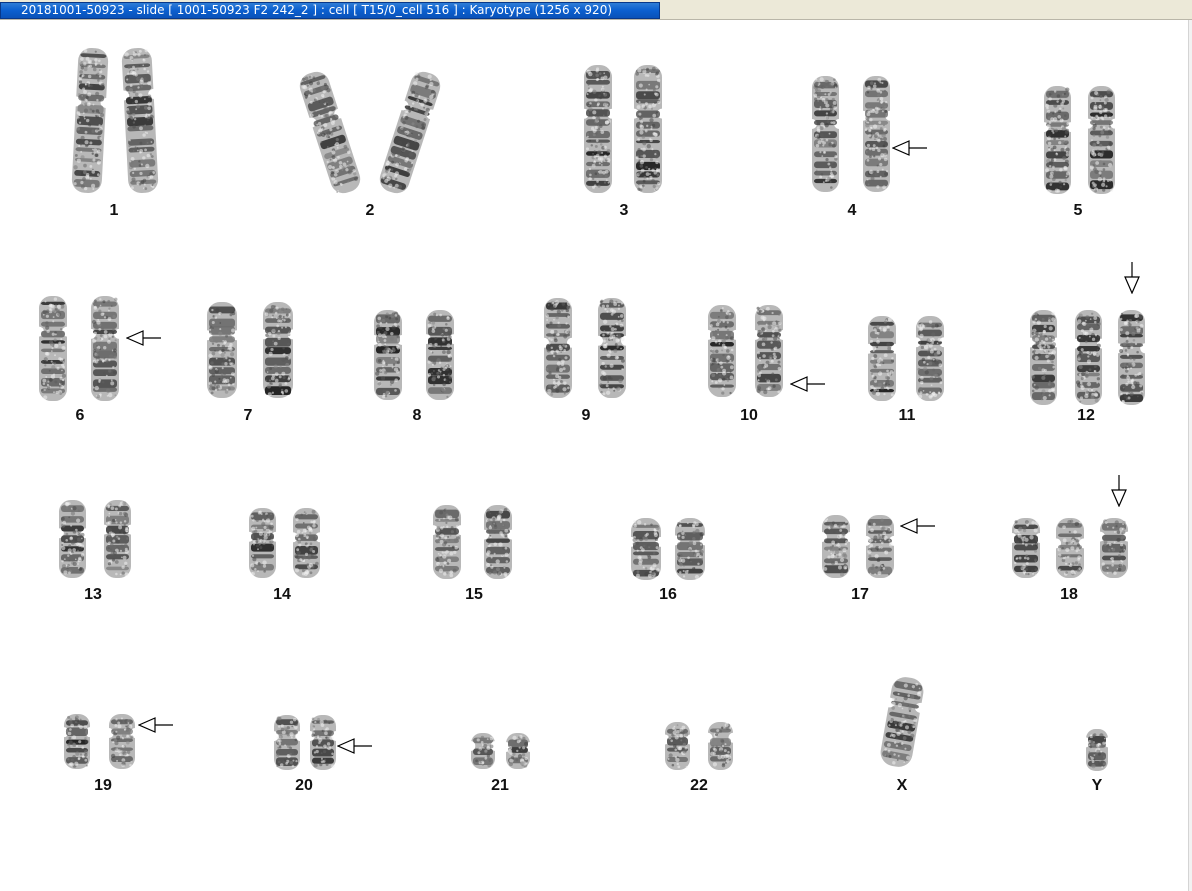  I want to click on chromosome-label-5: 5, so click(1078, 210).